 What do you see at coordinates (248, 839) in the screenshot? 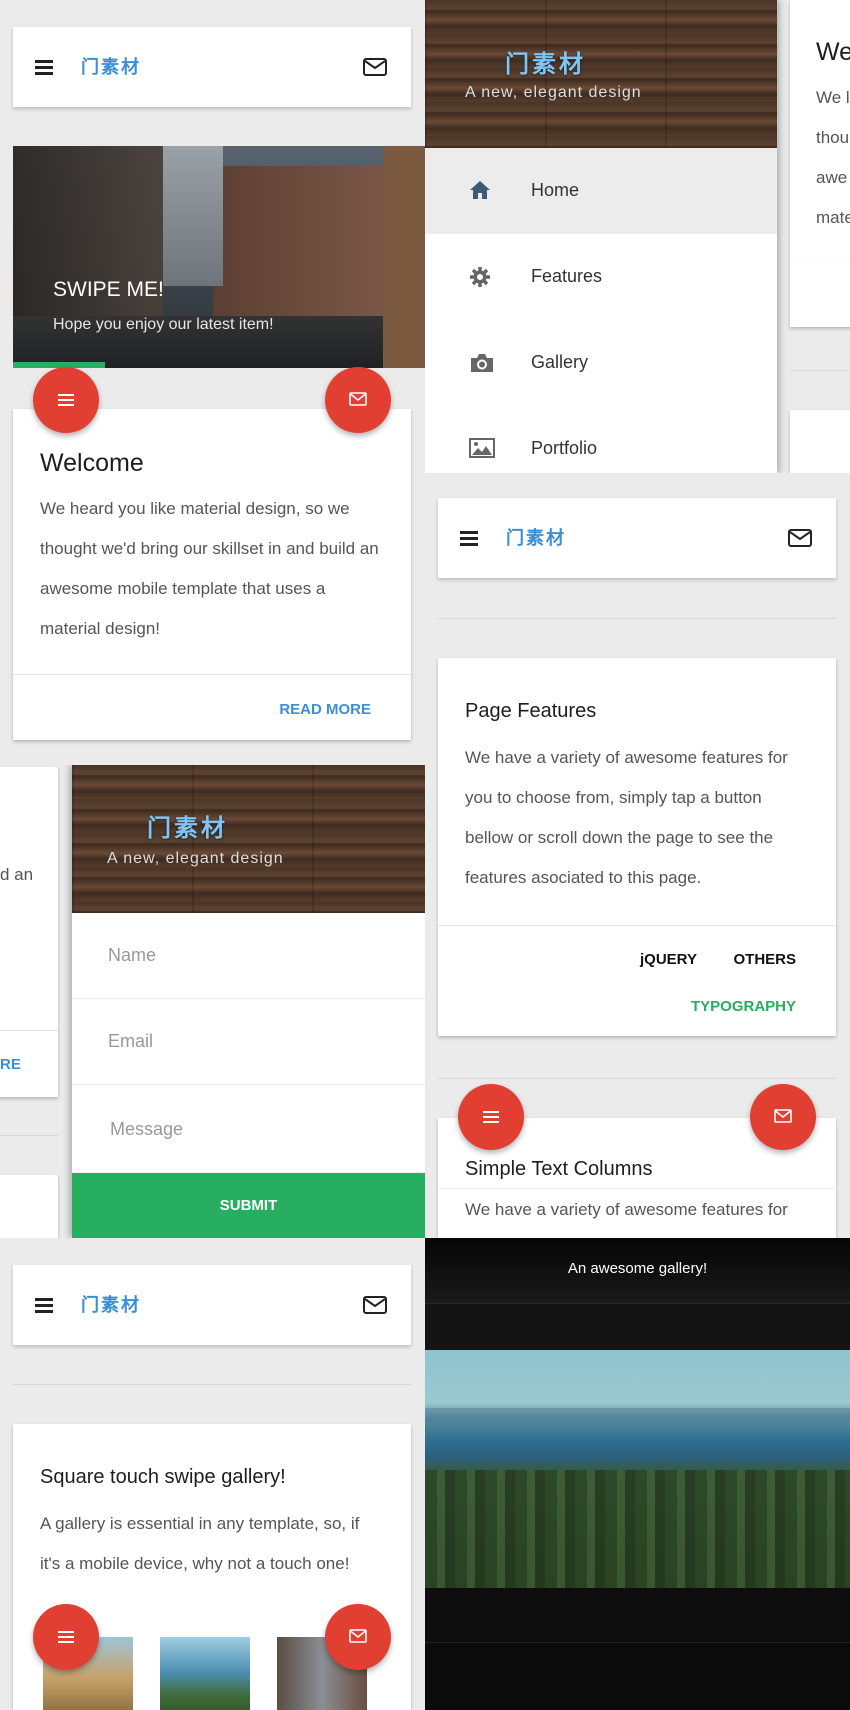
I see `contact-header-image: 门素材 A new, elegant design` at bounding box center [248, 839].